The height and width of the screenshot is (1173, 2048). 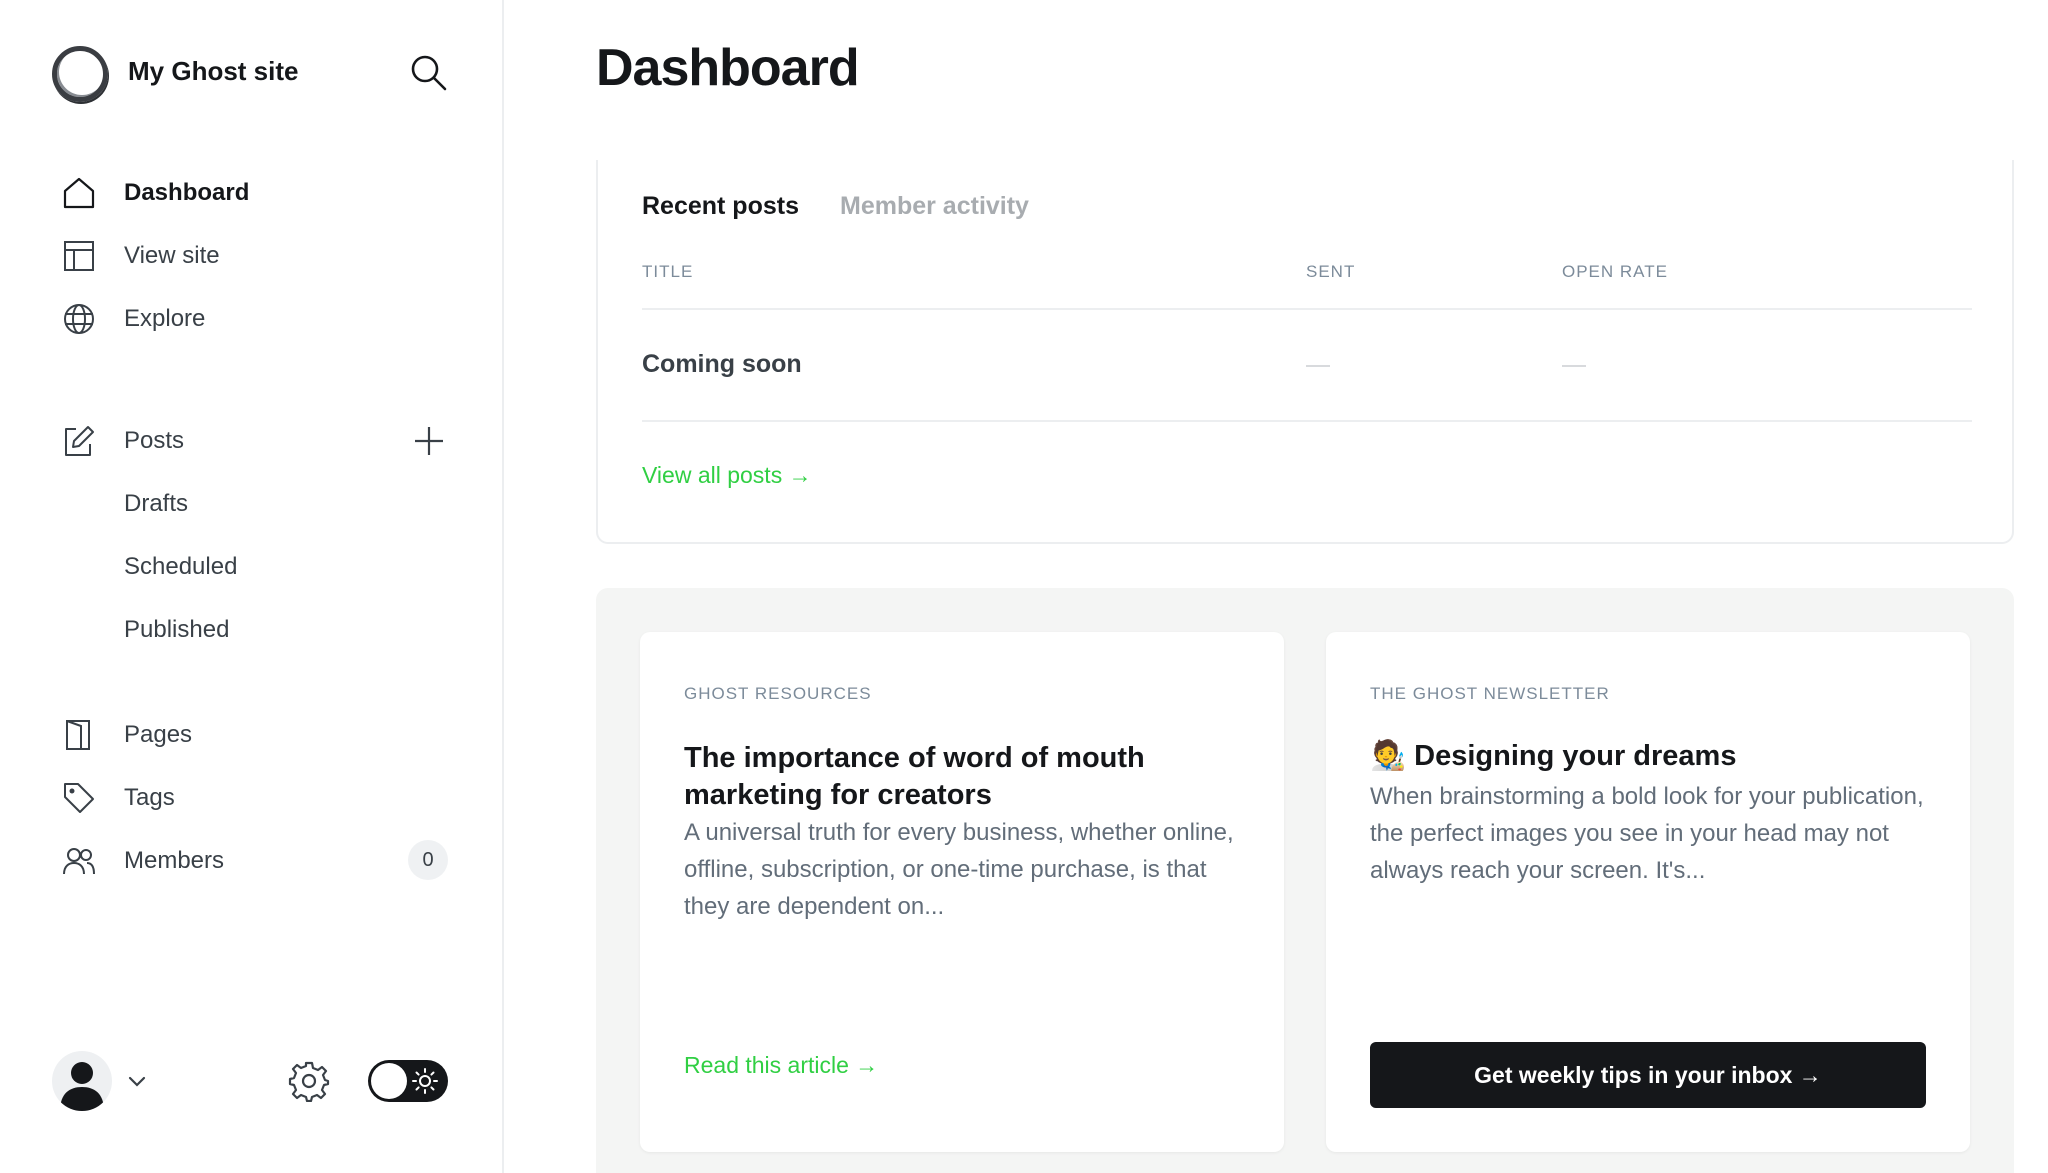 What do you see at coordinates (80, 74) in the screenshot?
I see `site-logo-icon` at bounding box center [80, 74].